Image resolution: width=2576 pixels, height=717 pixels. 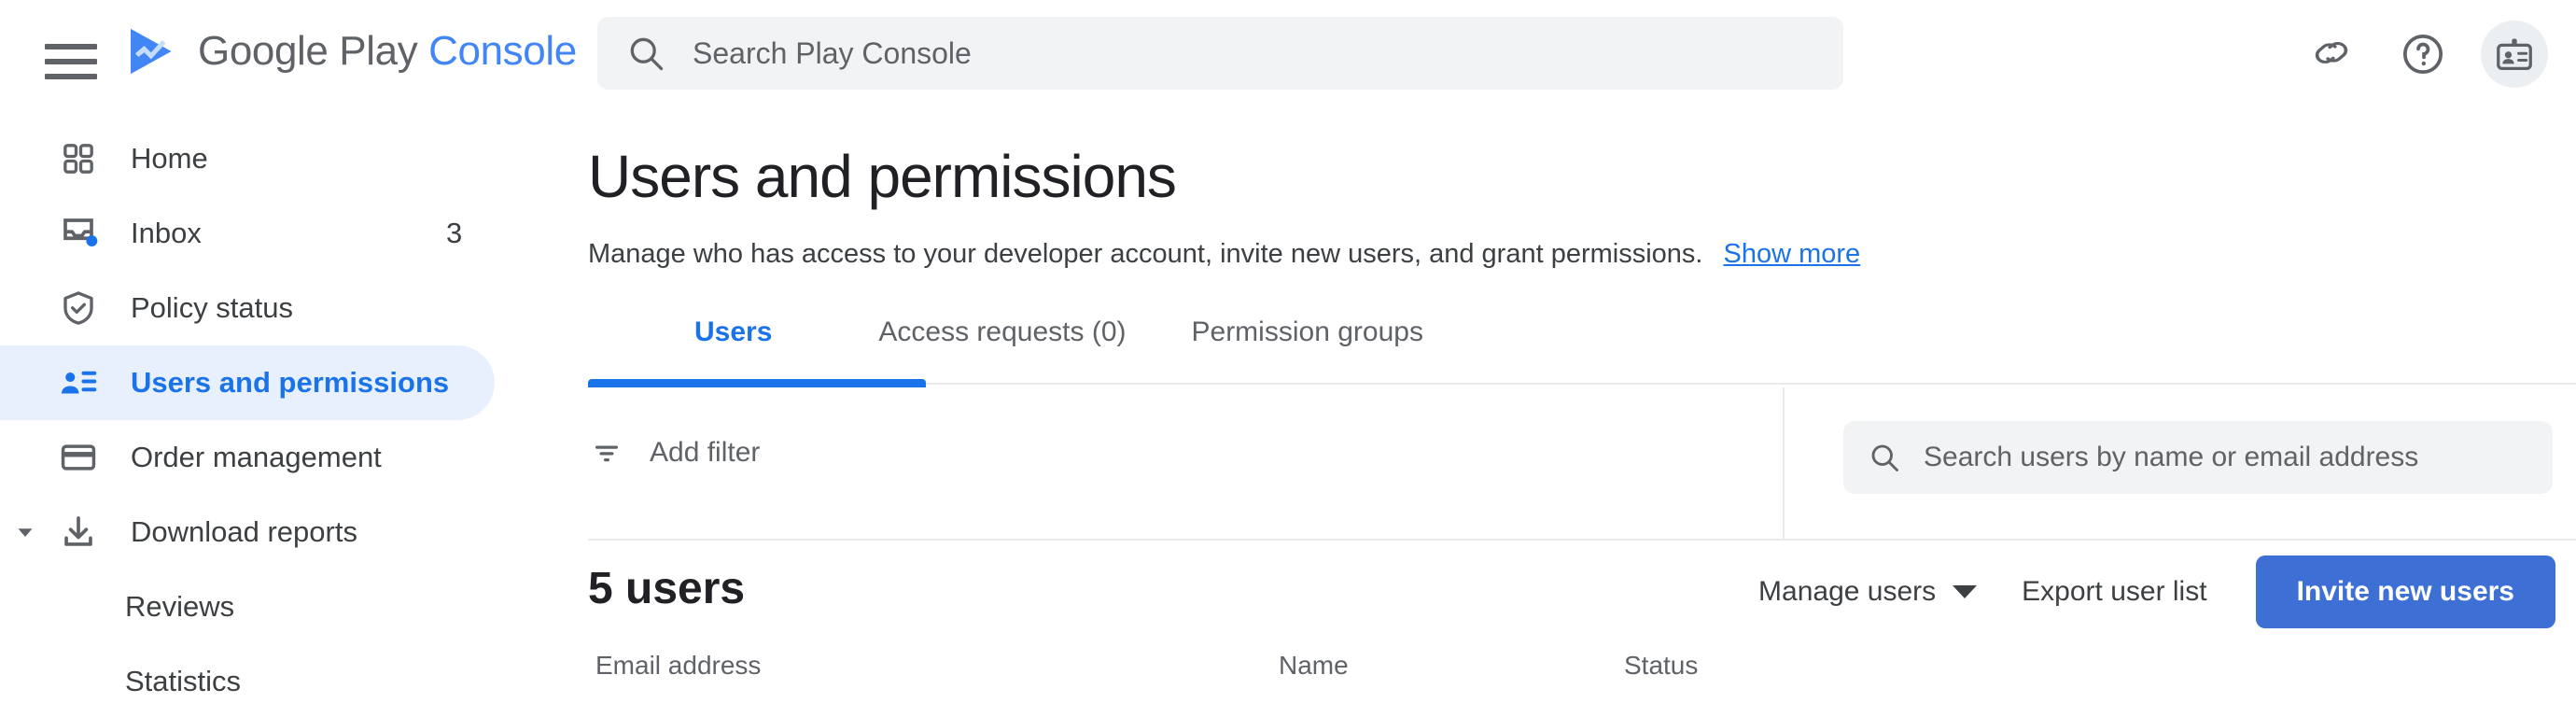 I want to click on link-icon, so click(x=2331, y=52).